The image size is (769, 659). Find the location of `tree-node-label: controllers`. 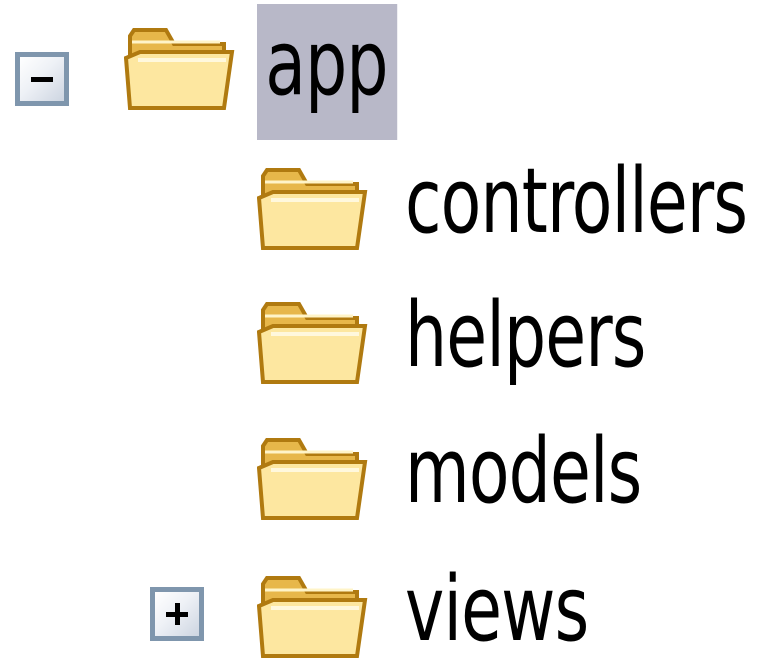

tree-node-label: controllers is located at coordinates (576, 202).